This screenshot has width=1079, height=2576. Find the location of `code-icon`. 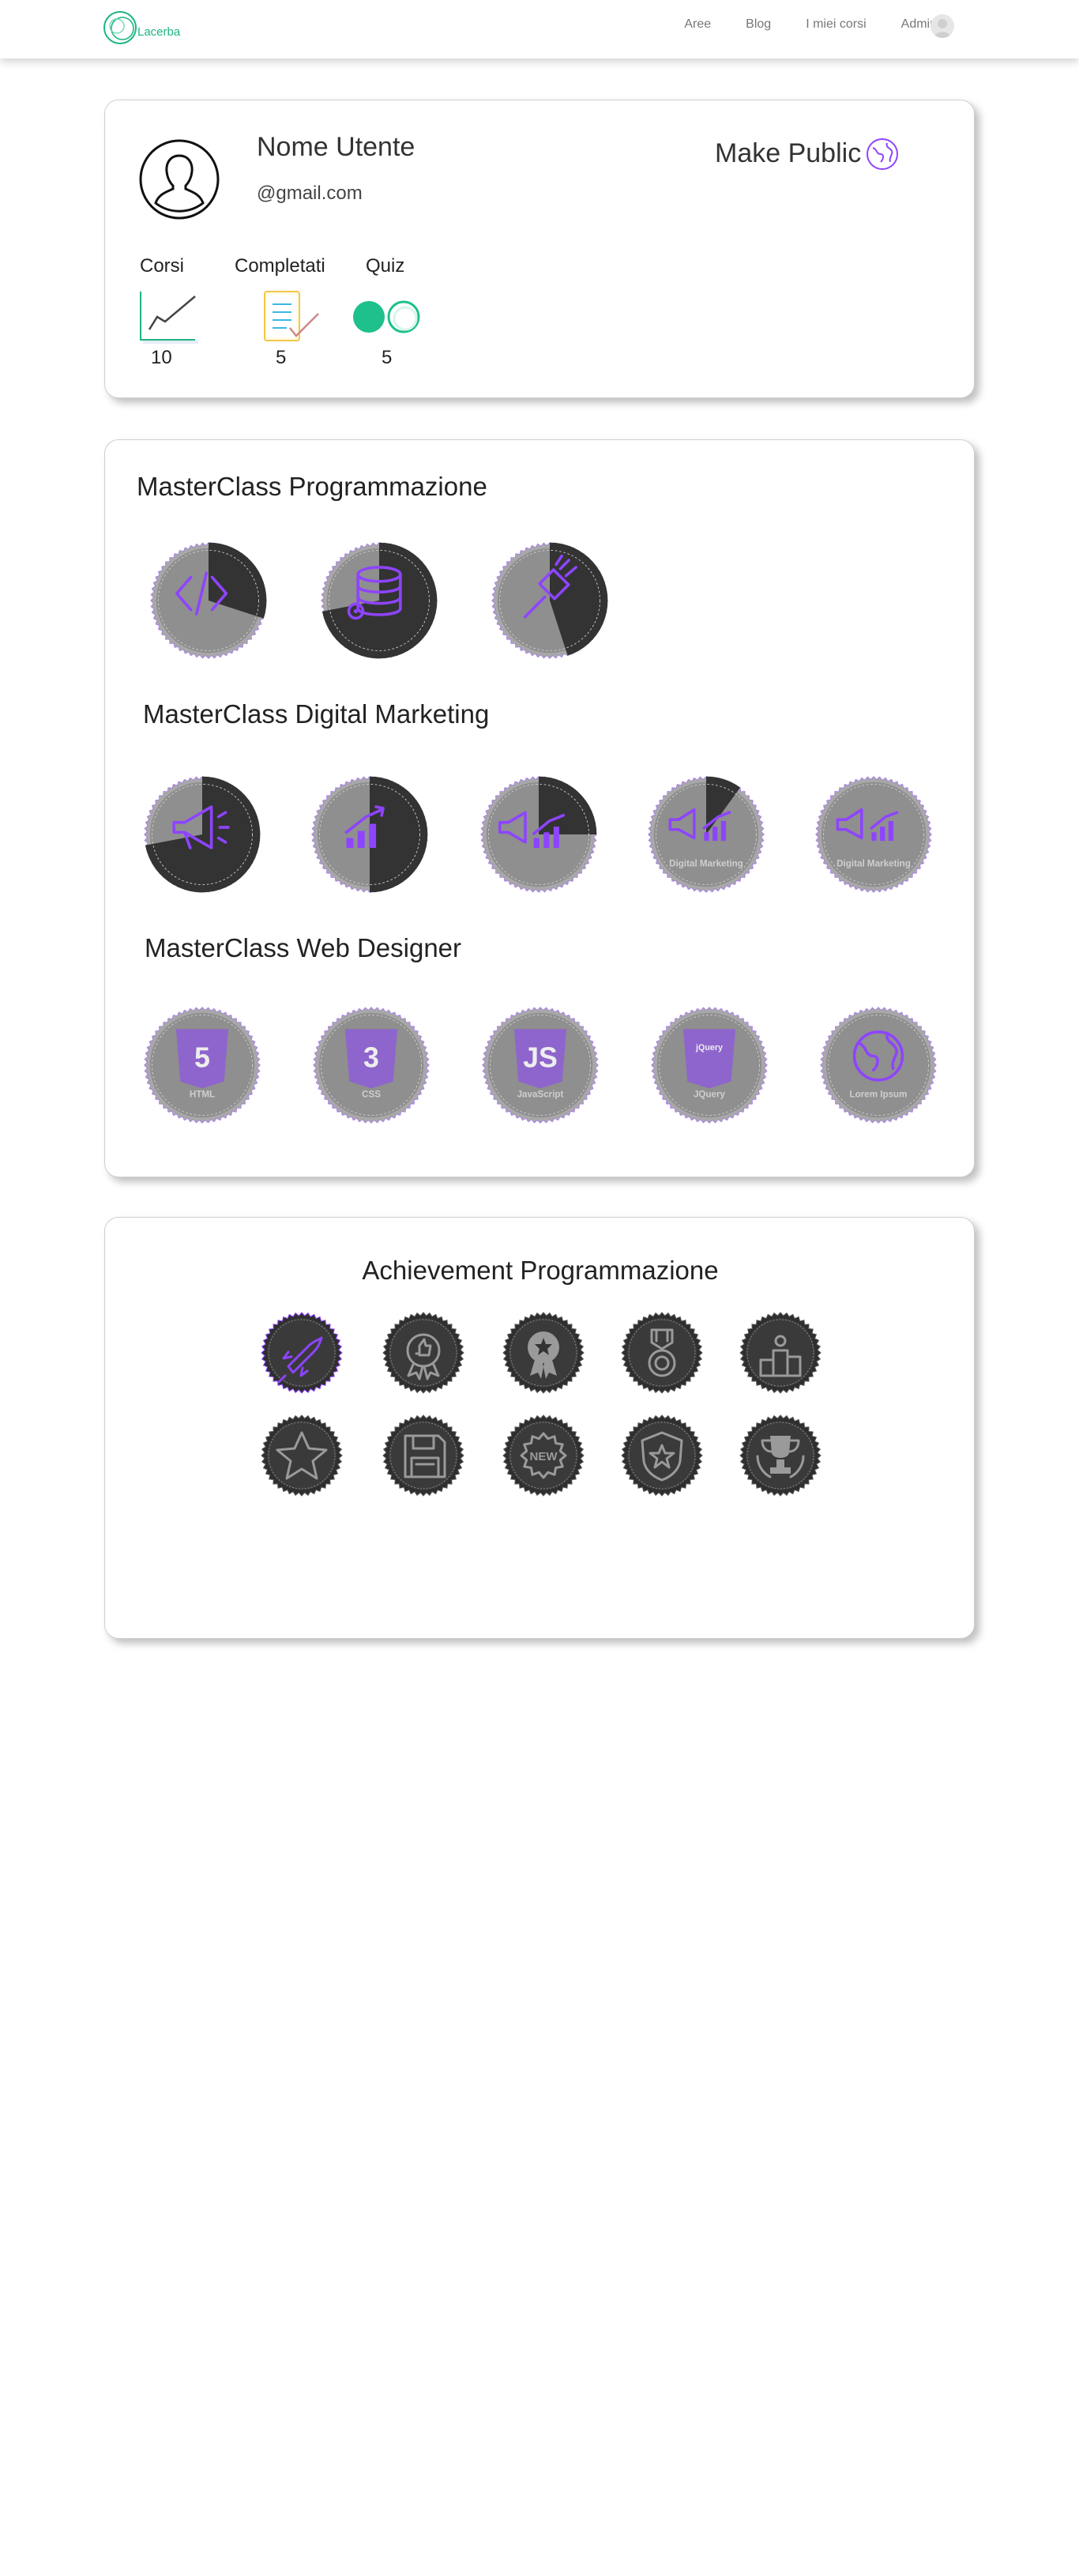

code-icon is located at coordinates (208, 600).